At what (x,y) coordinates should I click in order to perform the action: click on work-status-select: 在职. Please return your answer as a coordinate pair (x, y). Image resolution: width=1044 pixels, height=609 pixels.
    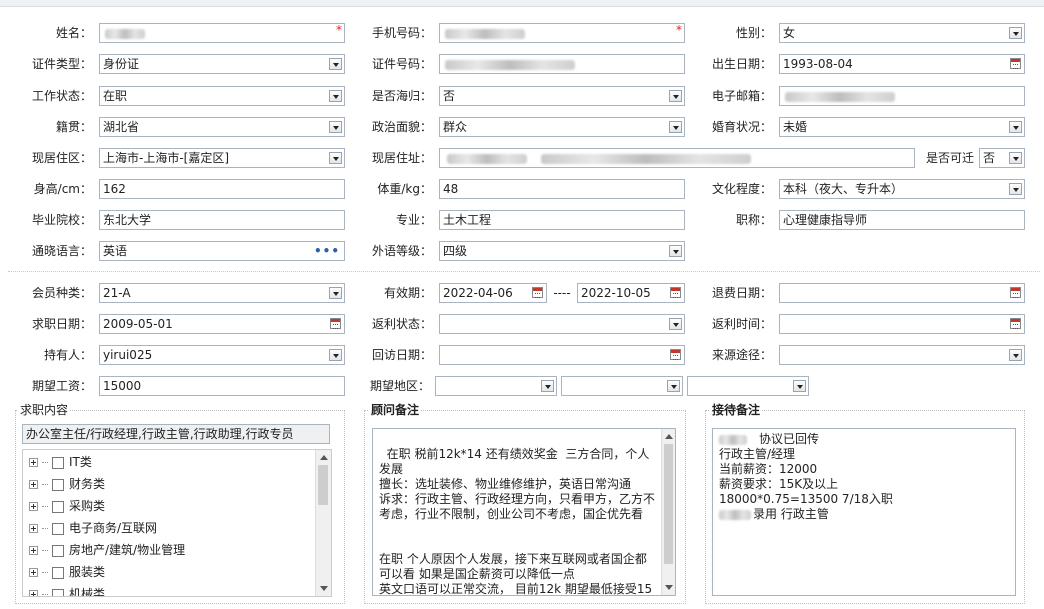
    Looking at the image, I should click on (222, 96).